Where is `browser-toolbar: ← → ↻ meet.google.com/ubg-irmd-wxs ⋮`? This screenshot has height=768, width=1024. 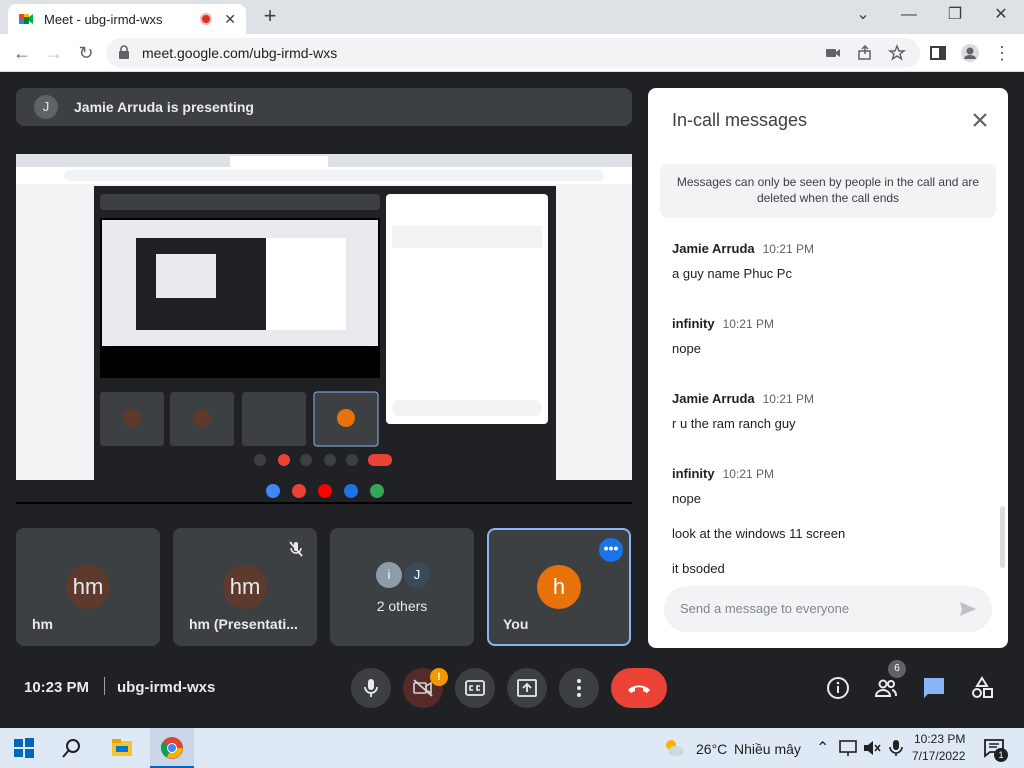 browser-toolbar: ← → ↻ meet.google.com/ubg-irmd-wxs ⋮ is located at coordinates (512, 53).